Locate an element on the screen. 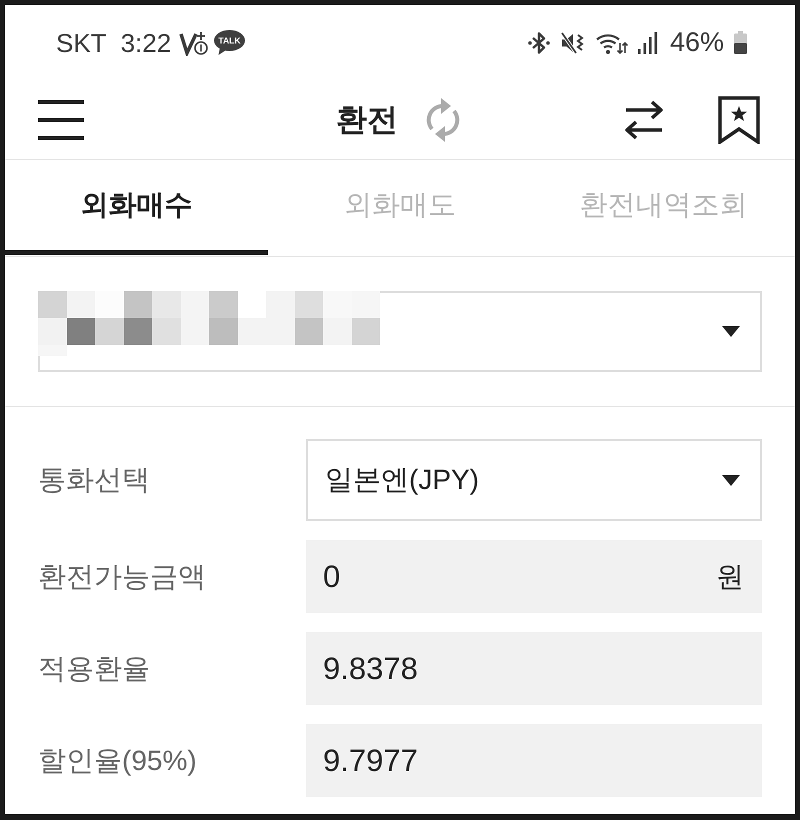 The image size is (800, 820). battery-percent: 46% is located at coordinates (697, 42).